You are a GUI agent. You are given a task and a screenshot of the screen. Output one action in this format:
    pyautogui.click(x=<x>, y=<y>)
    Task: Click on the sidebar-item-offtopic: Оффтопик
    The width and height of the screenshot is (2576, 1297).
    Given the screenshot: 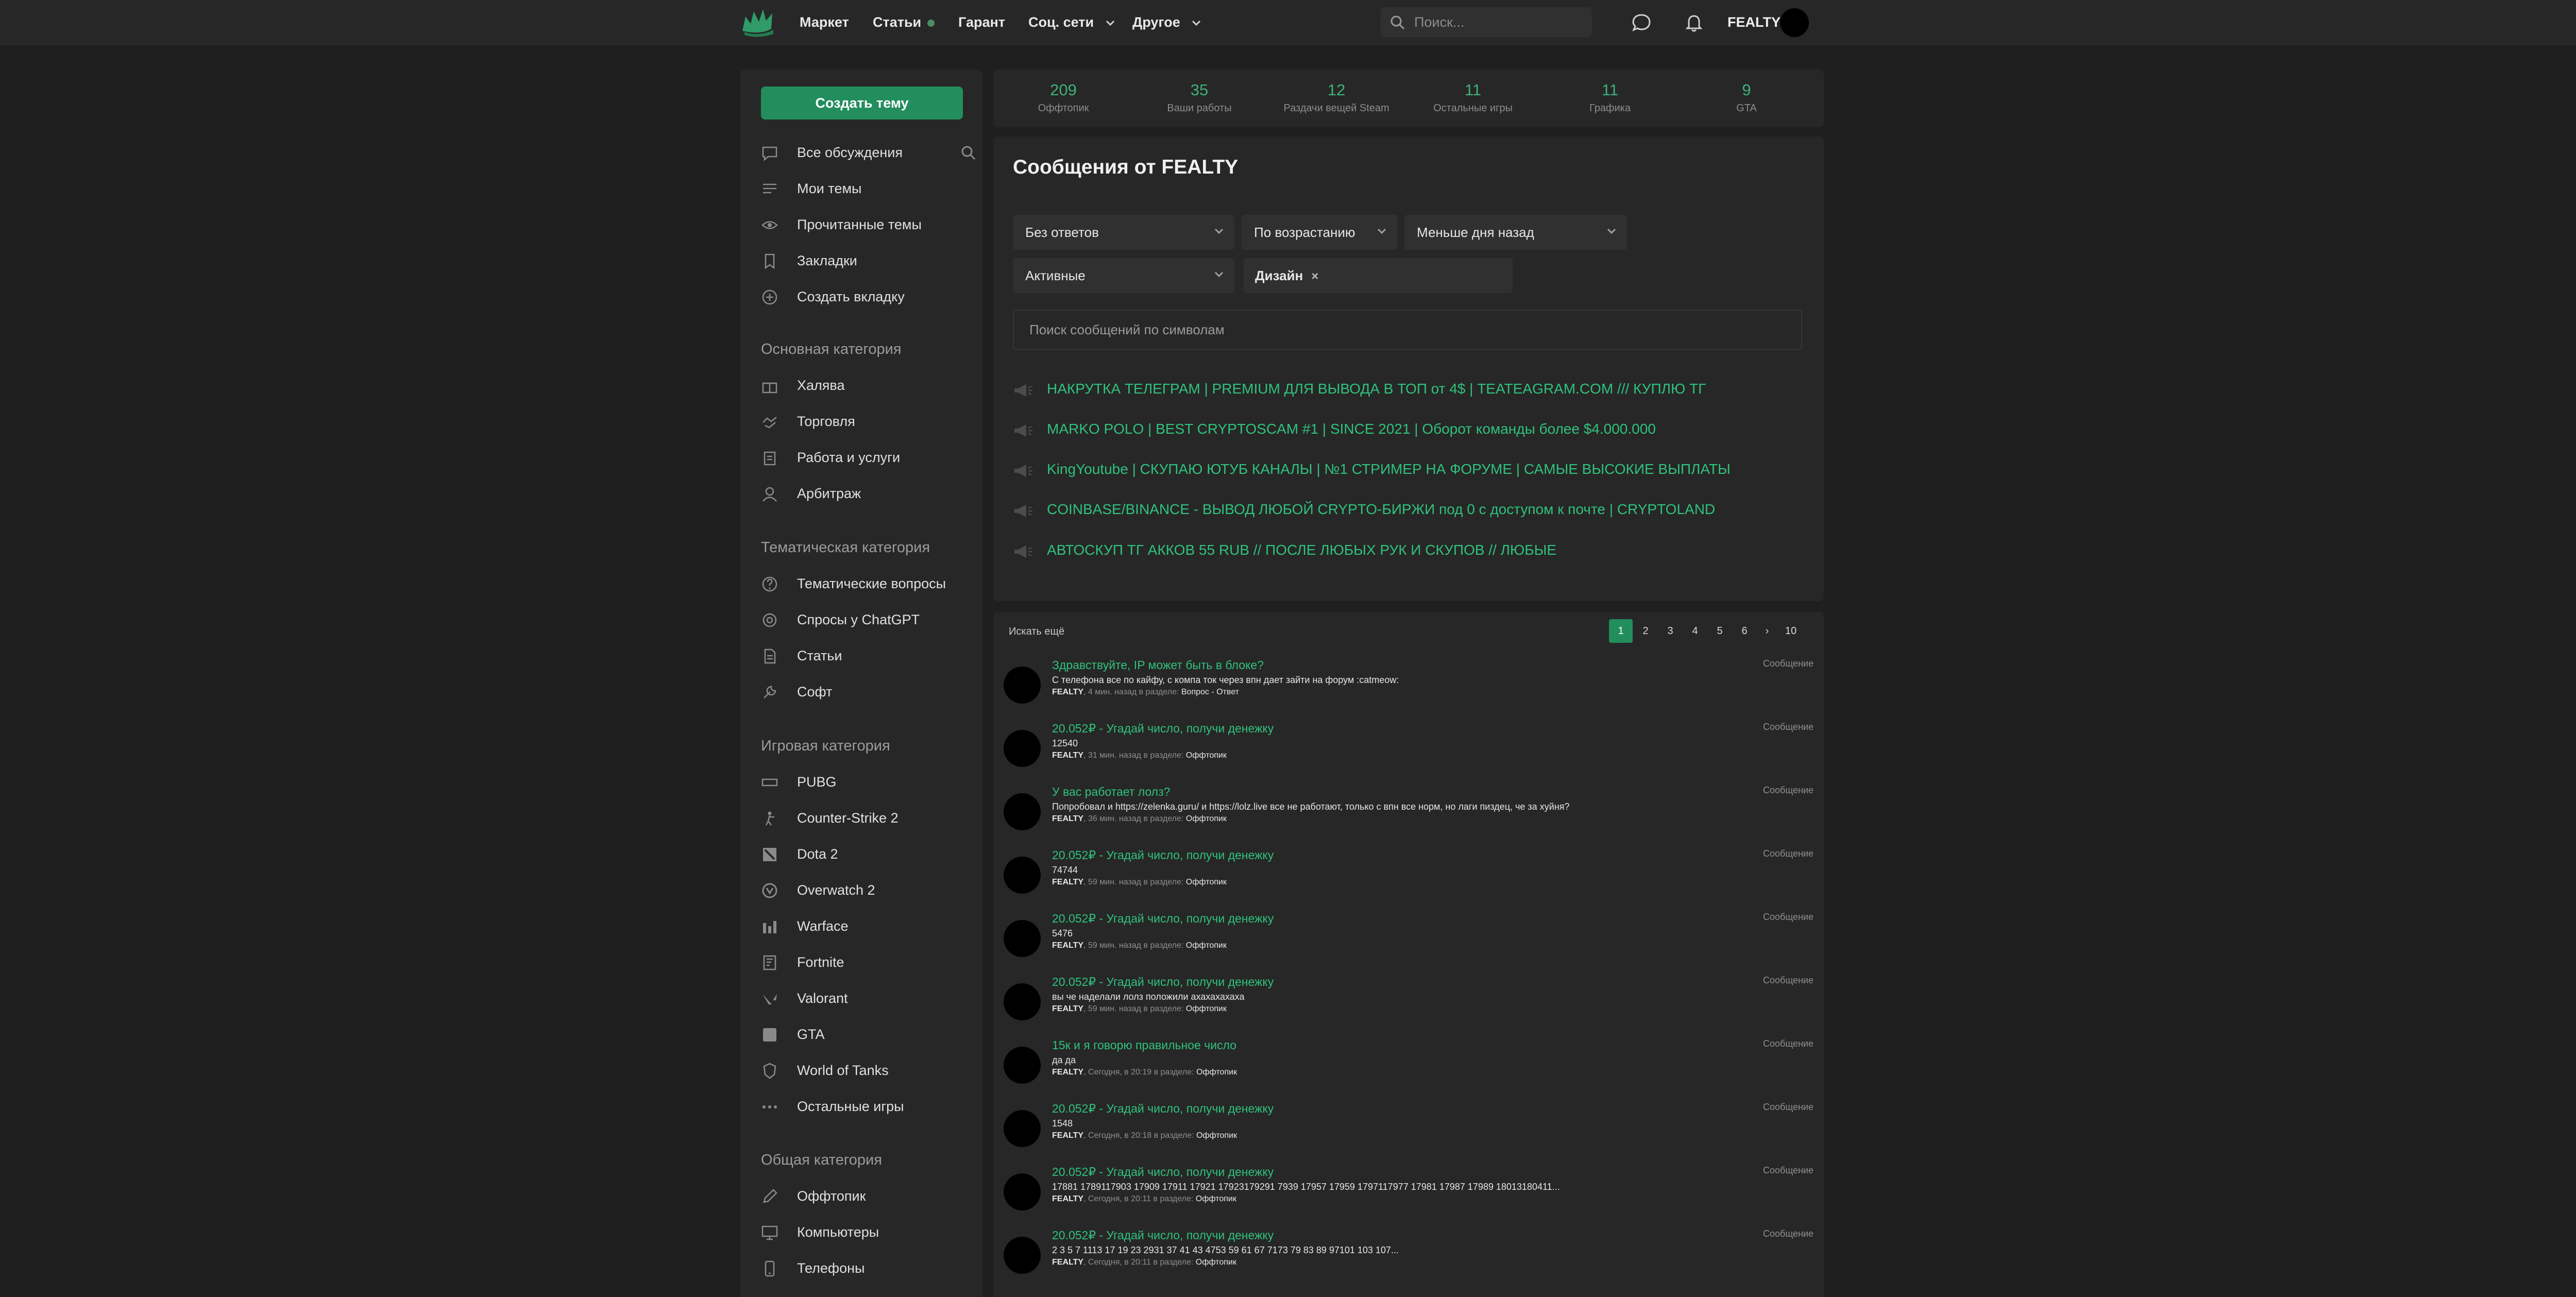 What is the action you would take?
    pyautogui.click(x=866, y=1196)
    